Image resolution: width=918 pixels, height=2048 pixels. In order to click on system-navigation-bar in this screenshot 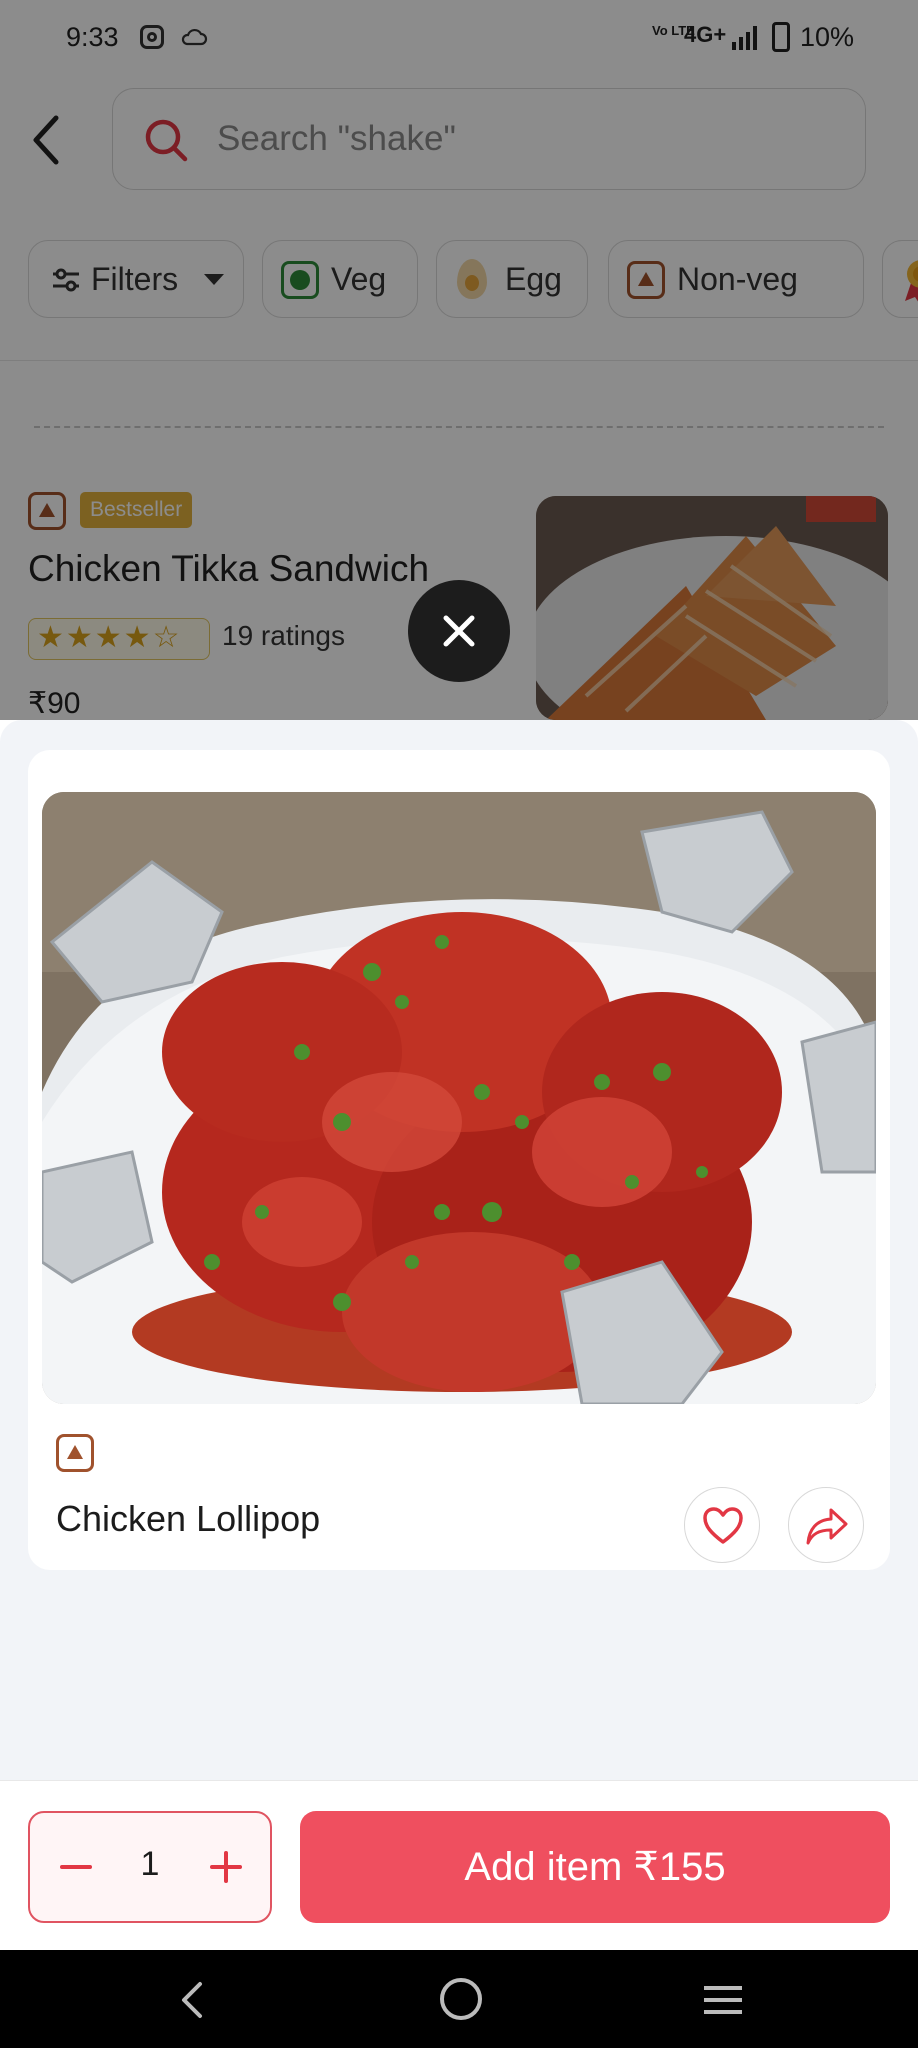, I will do `click(459, 1999)`.